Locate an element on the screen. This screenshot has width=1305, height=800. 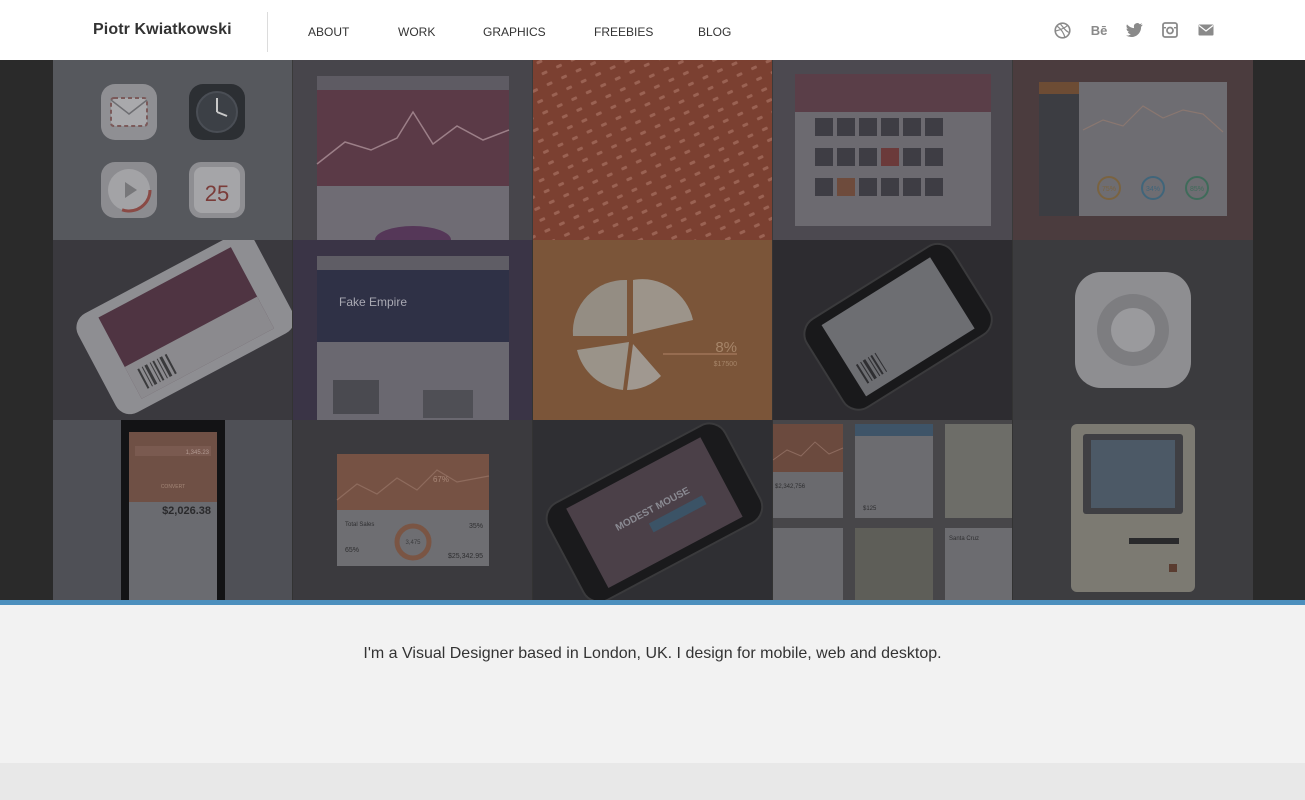
portfolio-tile-music-site: Fake Empire is located at coordinates (413, 330).